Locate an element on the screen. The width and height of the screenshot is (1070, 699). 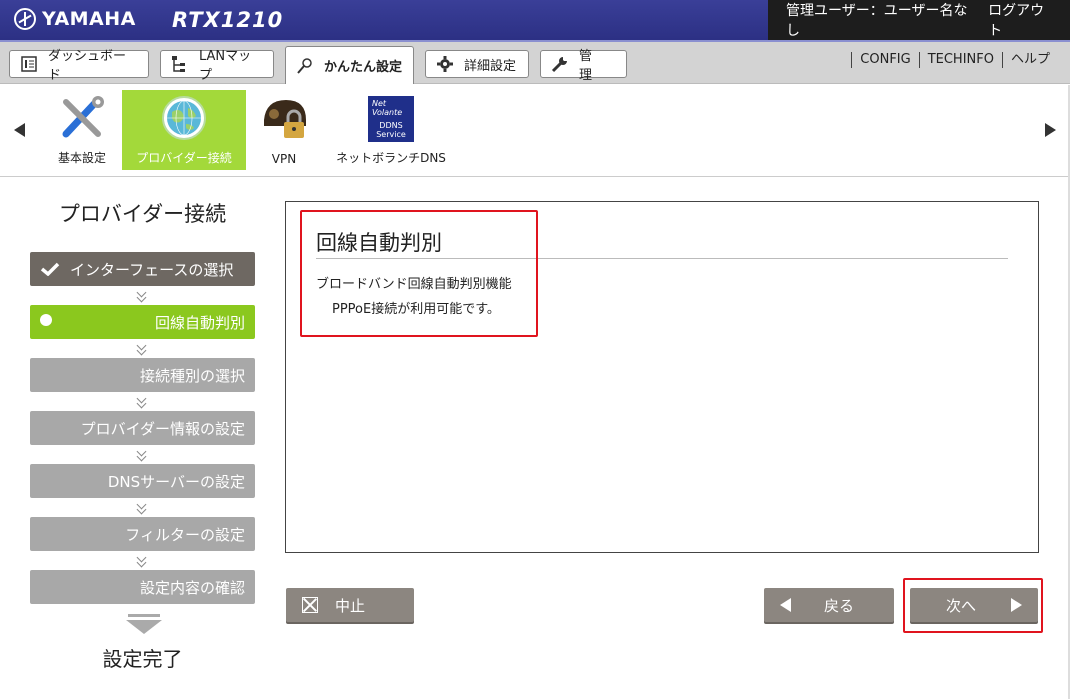
ddns-icon-text: Service is located at coordinates (391, 134).